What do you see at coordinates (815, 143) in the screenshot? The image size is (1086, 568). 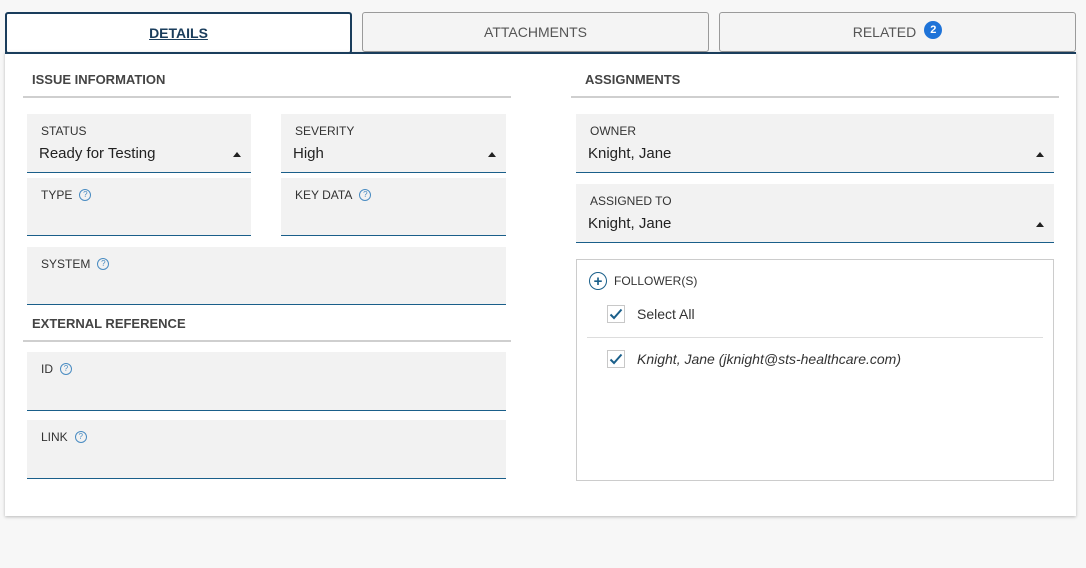 I see `owner-dropdown: OWNER Knight, Jane` at bounding box center [815, 143].